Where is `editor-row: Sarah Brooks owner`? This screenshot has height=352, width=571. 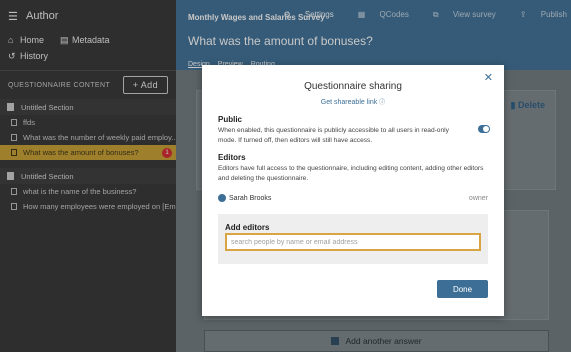 editor-row: Sarah Brooks owner is located at coordinates (353, 198).